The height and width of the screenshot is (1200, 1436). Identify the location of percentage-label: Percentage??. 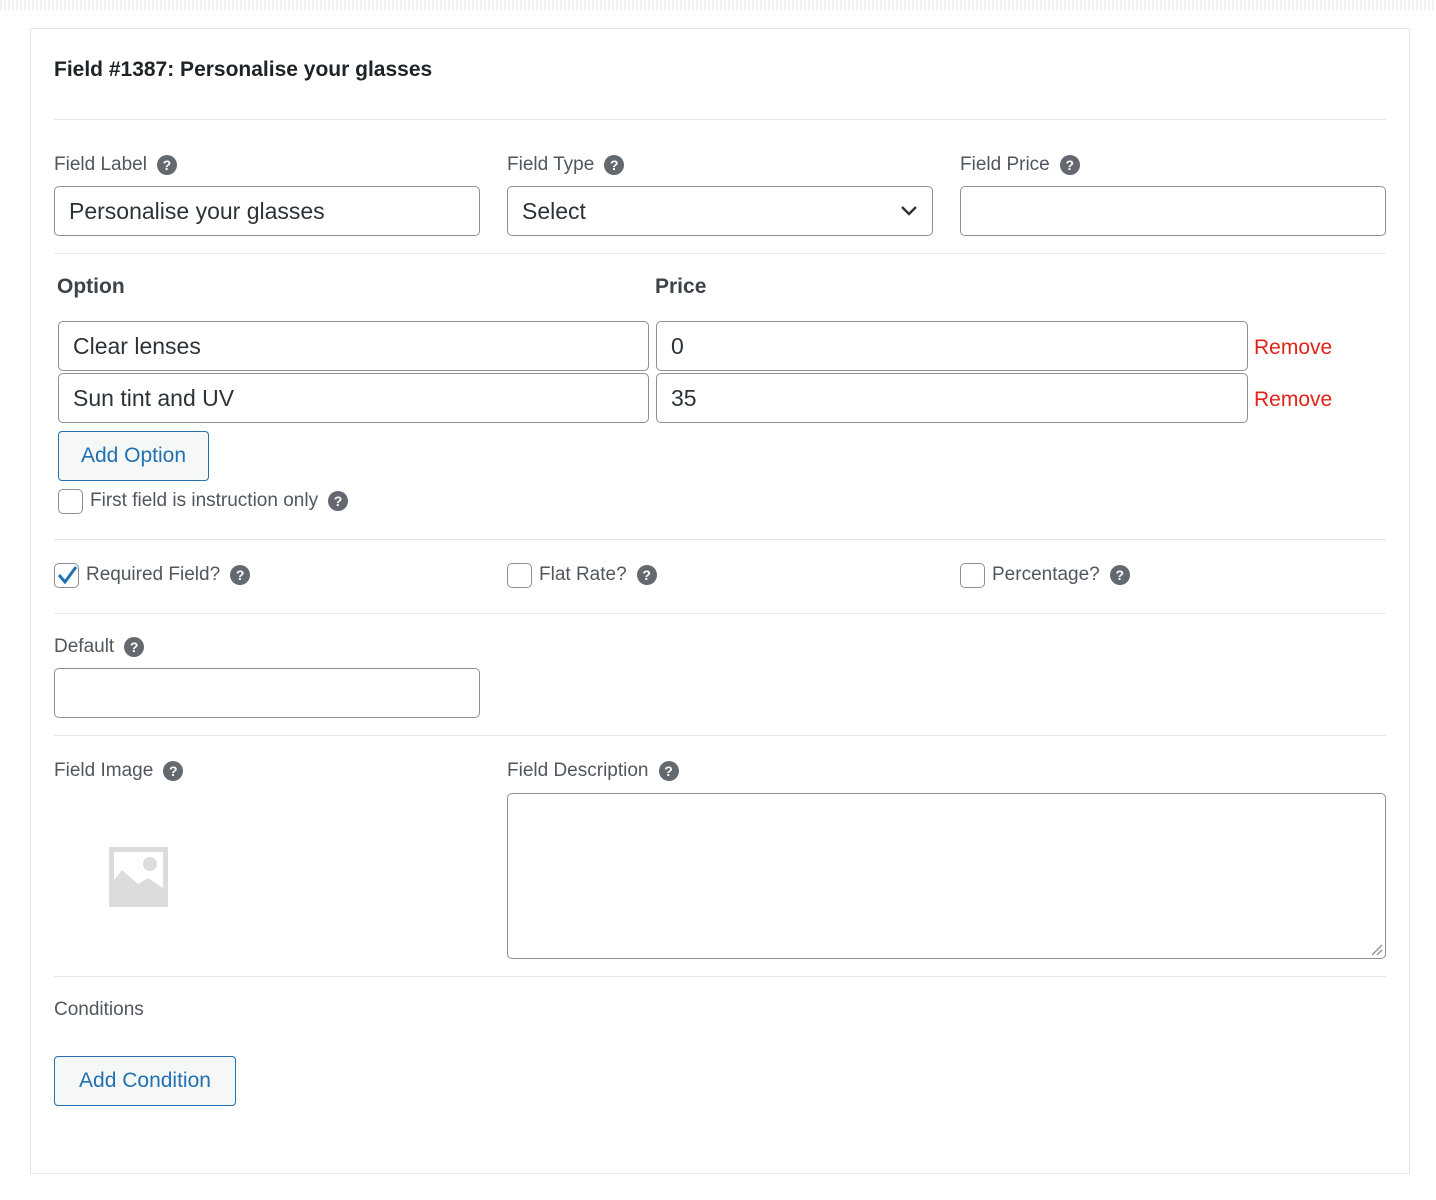
(1061, 575).